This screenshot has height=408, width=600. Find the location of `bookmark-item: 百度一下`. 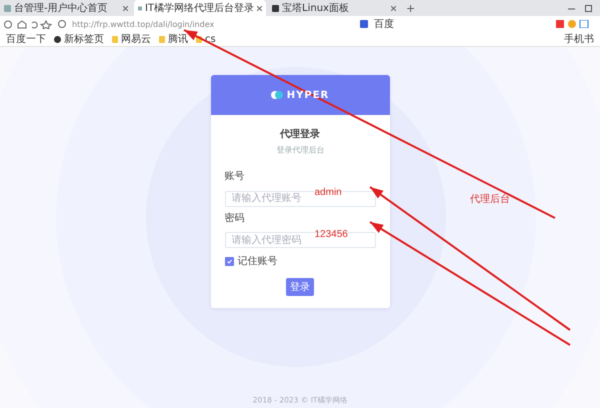

bookmark-item: 百度一下 is located at coordinates (26, 39).